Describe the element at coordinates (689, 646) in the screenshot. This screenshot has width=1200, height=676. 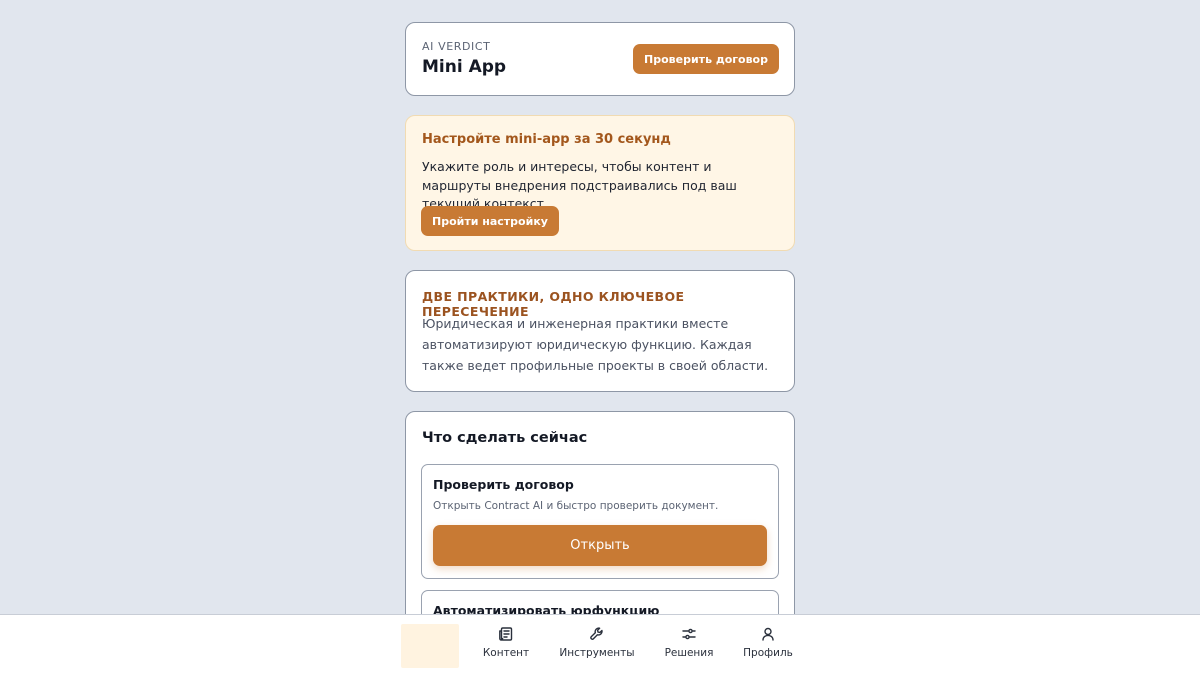
I see `nav-item-solutions: Решения` at that location.